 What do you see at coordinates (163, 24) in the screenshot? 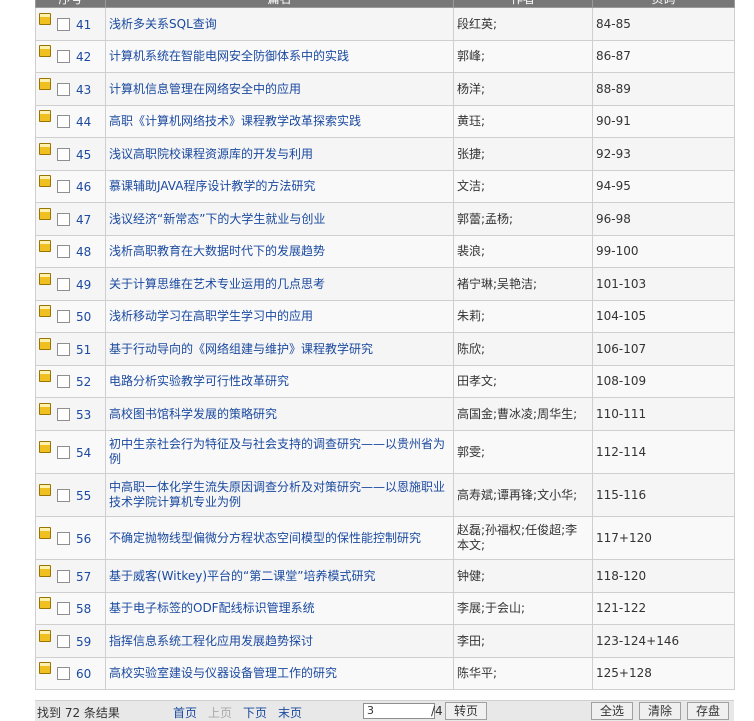
I see `article-title-link: 浅析多关系SQL查询` at bounding box center [163, 24].